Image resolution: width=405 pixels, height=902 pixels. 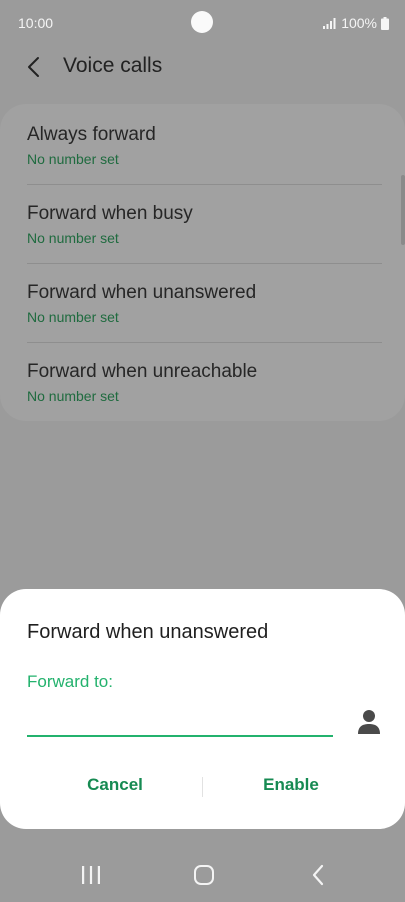 I want to click on list-item-title: Forward when unreachable, so click(x=142, y=371).